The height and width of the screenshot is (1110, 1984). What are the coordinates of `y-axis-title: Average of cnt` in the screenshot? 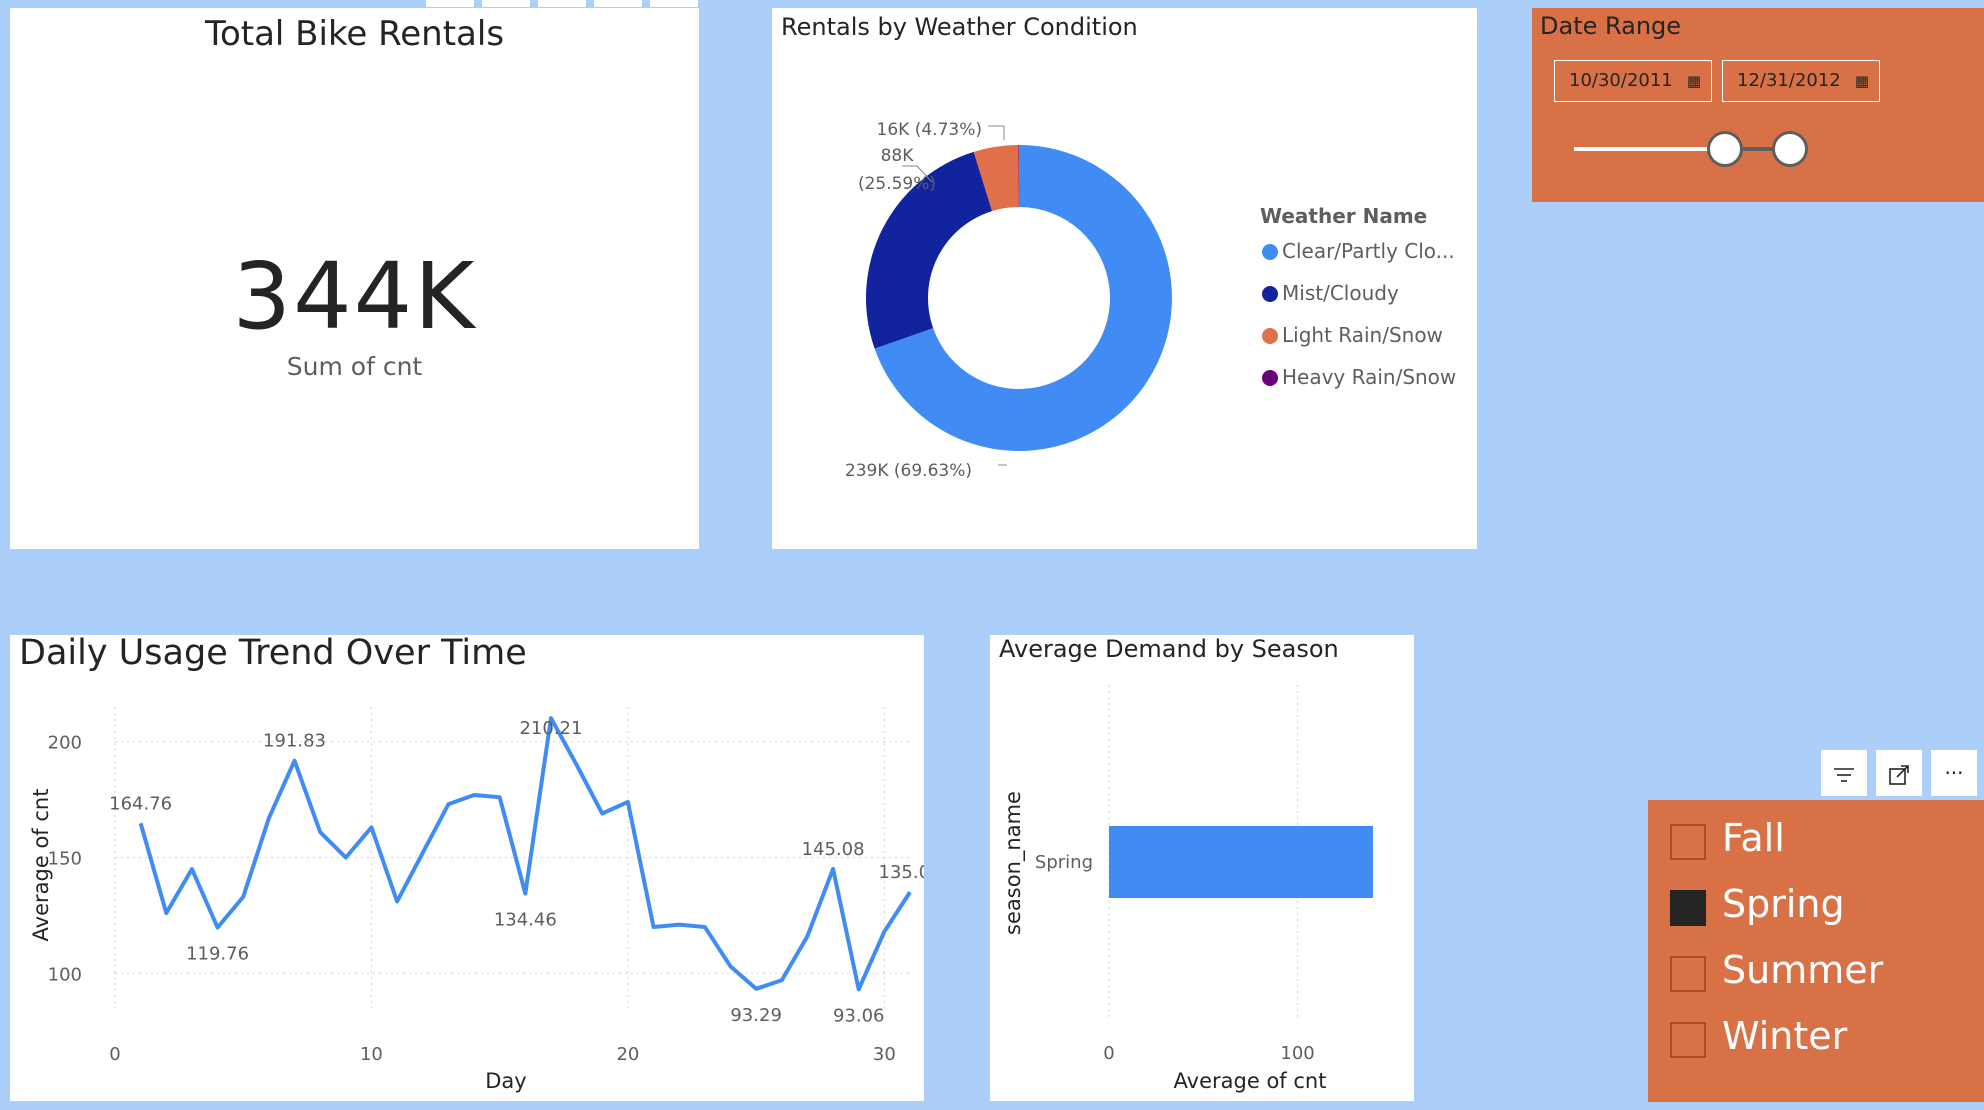 It's located at (41, 865).